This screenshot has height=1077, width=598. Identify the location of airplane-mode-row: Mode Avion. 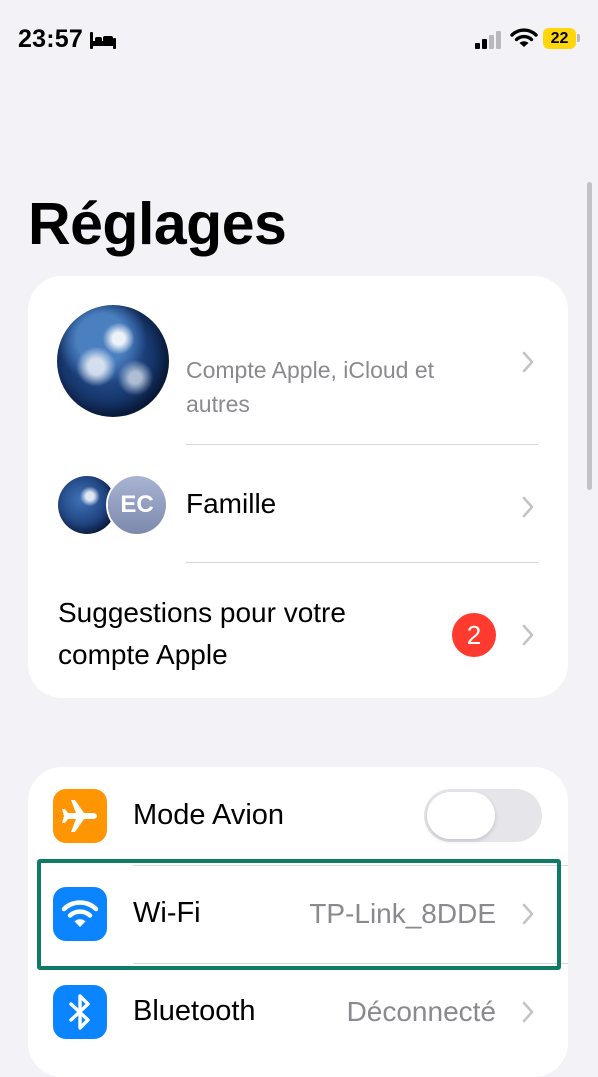
(298, 816).